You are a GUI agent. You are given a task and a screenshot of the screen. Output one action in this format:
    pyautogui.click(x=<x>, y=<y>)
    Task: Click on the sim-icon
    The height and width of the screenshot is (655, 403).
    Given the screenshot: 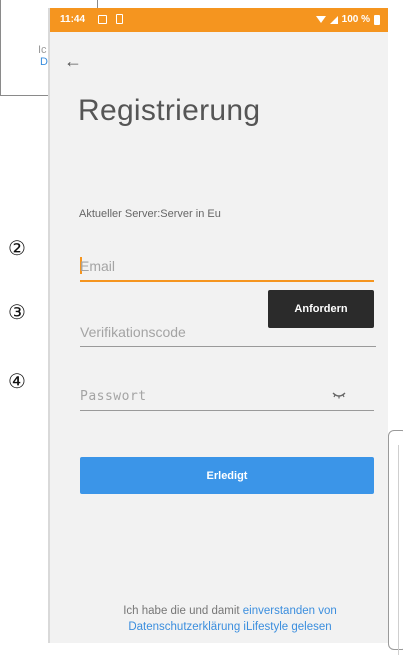 What is the action you would take?
    pyautogui.click(x=119, y=19)
    